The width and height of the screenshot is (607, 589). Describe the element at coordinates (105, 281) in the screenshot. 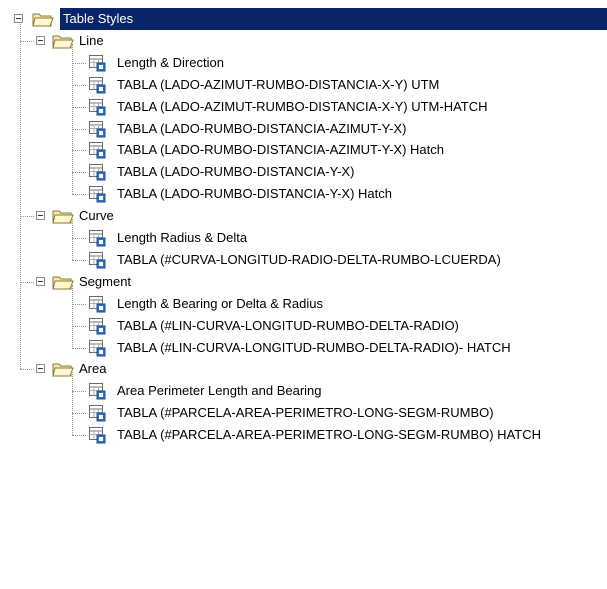

I see `tree-node-label: Segment` at that location.